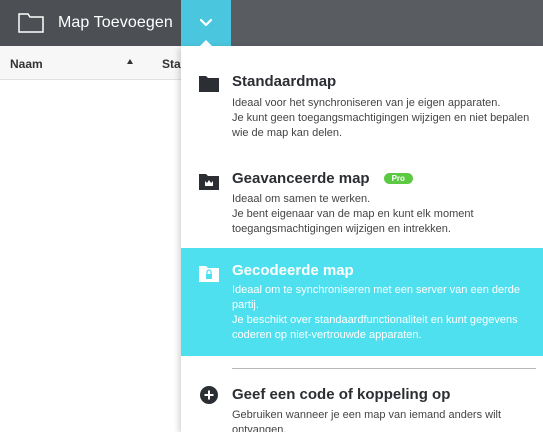 The width and height of the screenshot is (543, 432). I want to click on column-header-status: Sta, so click(171, 64).